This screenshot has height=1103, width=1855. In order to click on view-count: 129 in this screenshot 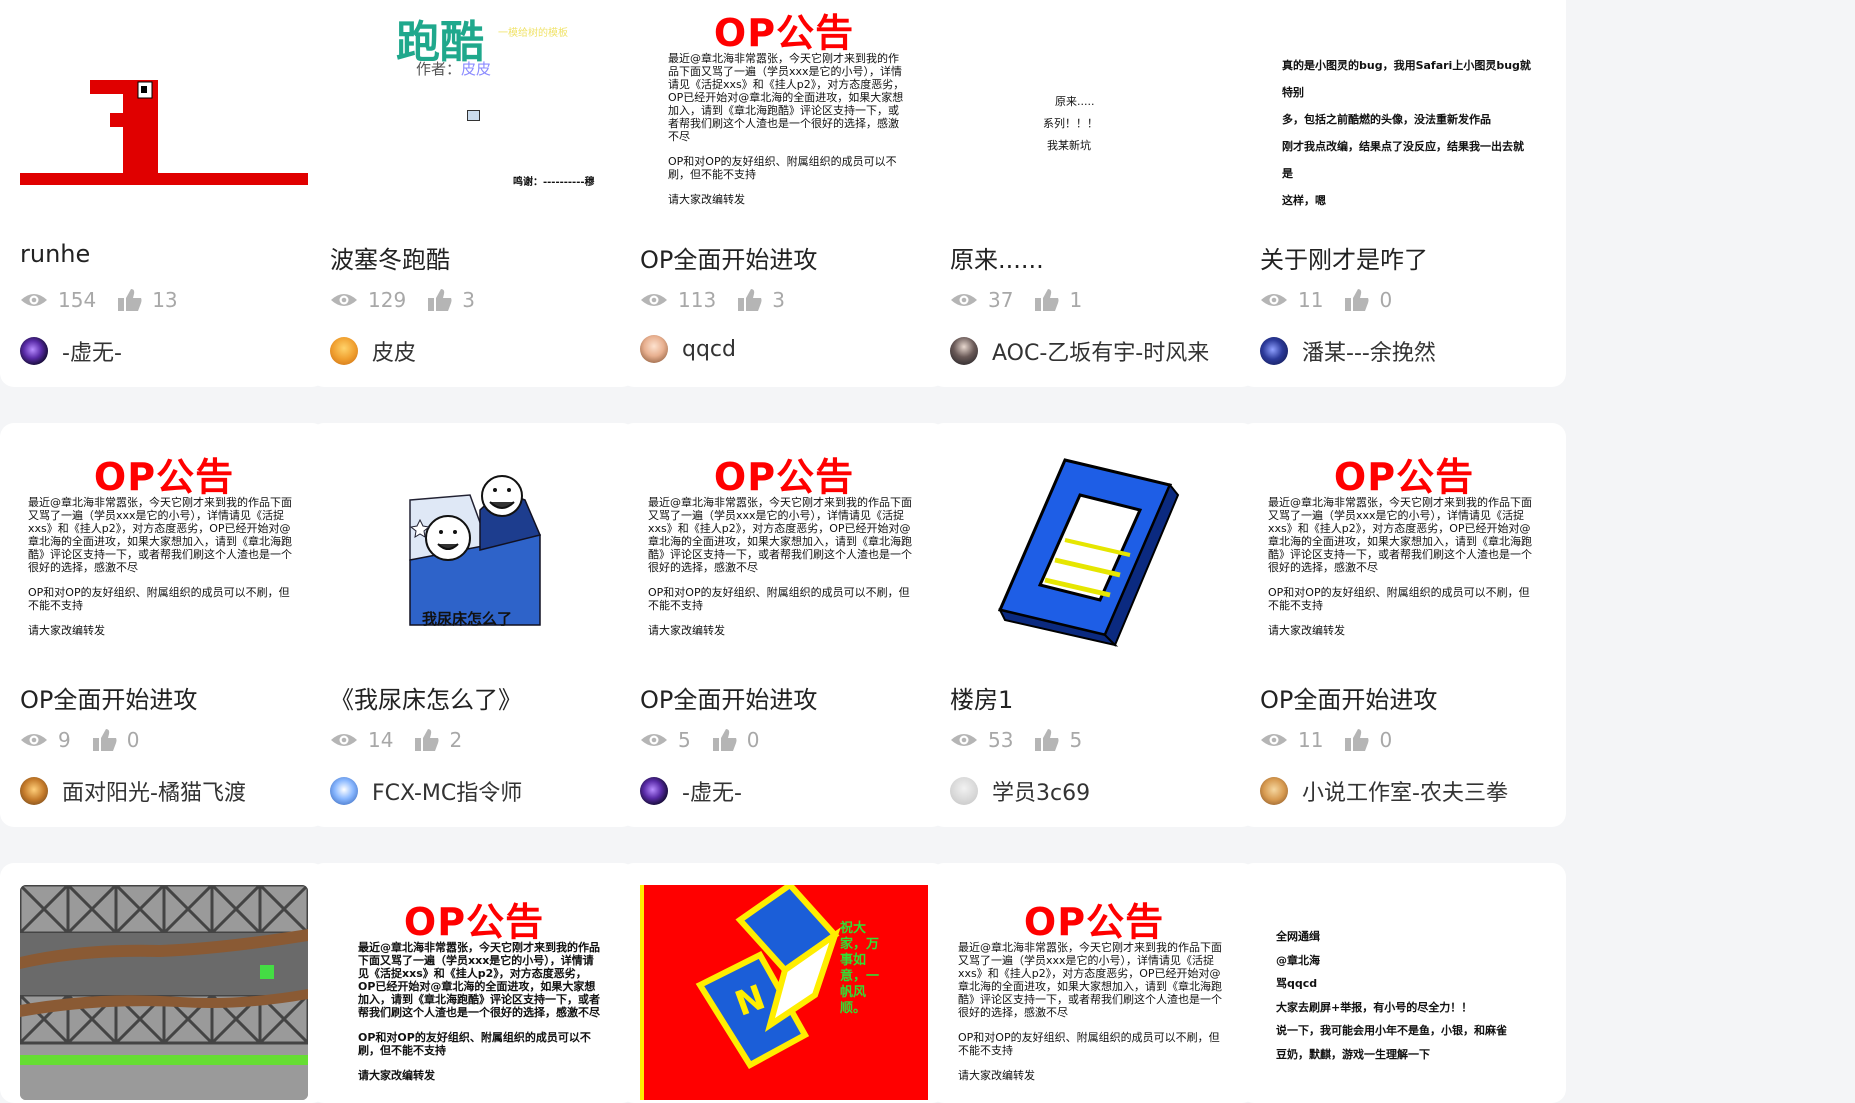, I will do `click(387, 300)`.